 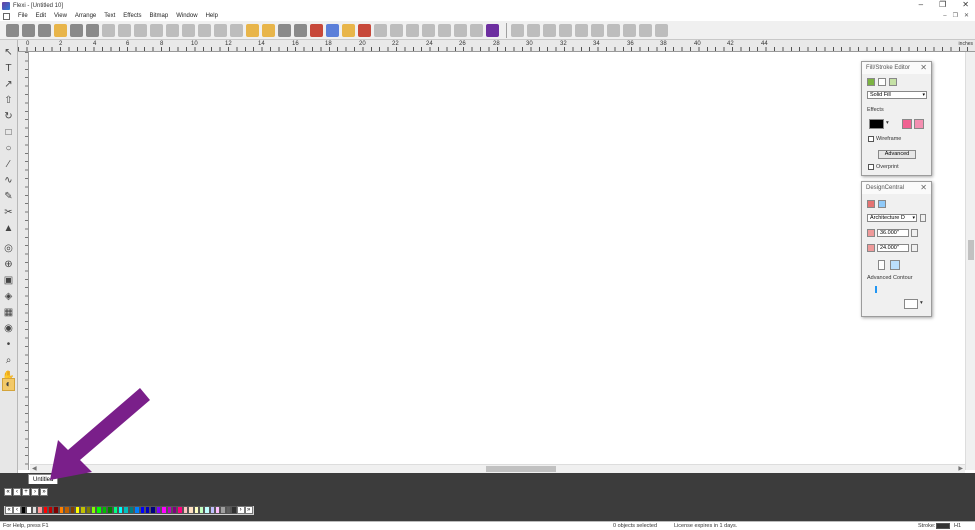 I want to click on menu-window: Window, so click(x=186, y=16).